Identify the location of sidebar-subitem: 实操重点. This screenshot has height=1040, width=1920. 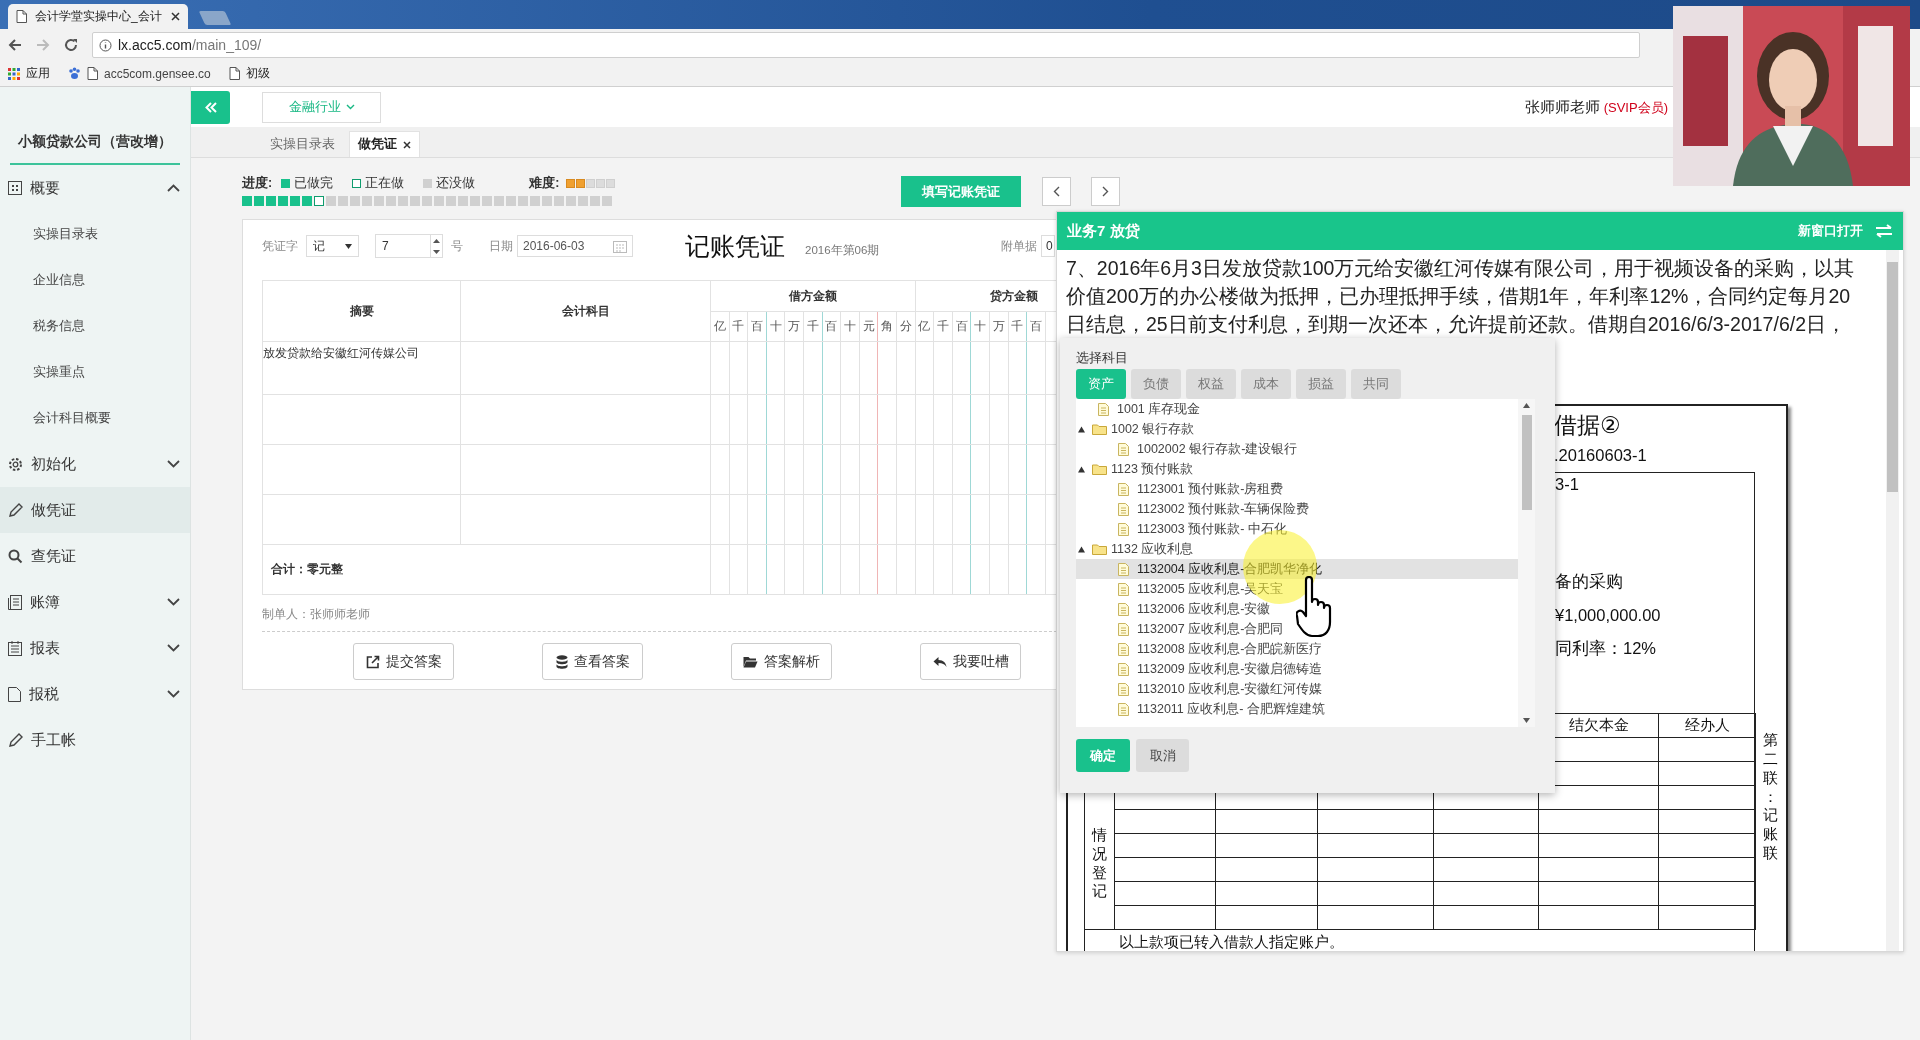
(95, 372).